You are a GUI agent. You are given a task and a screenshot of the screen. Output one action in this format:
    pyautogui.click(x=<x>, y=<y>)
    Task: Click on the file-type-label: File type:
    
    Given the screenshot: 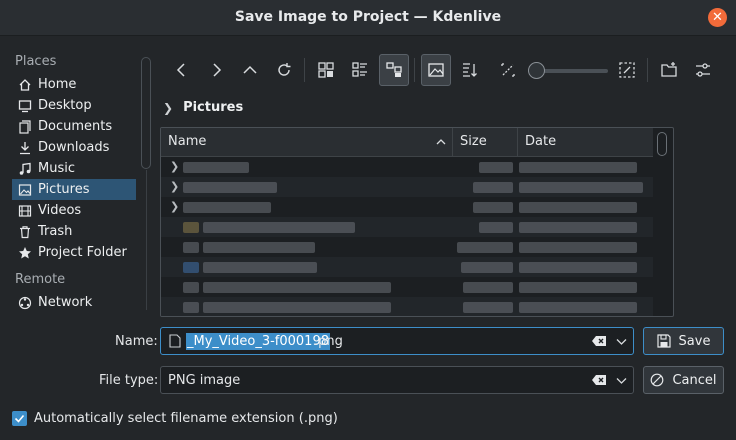 What is the action you would take?
    pyautogui.click(x=129, y=380)
    